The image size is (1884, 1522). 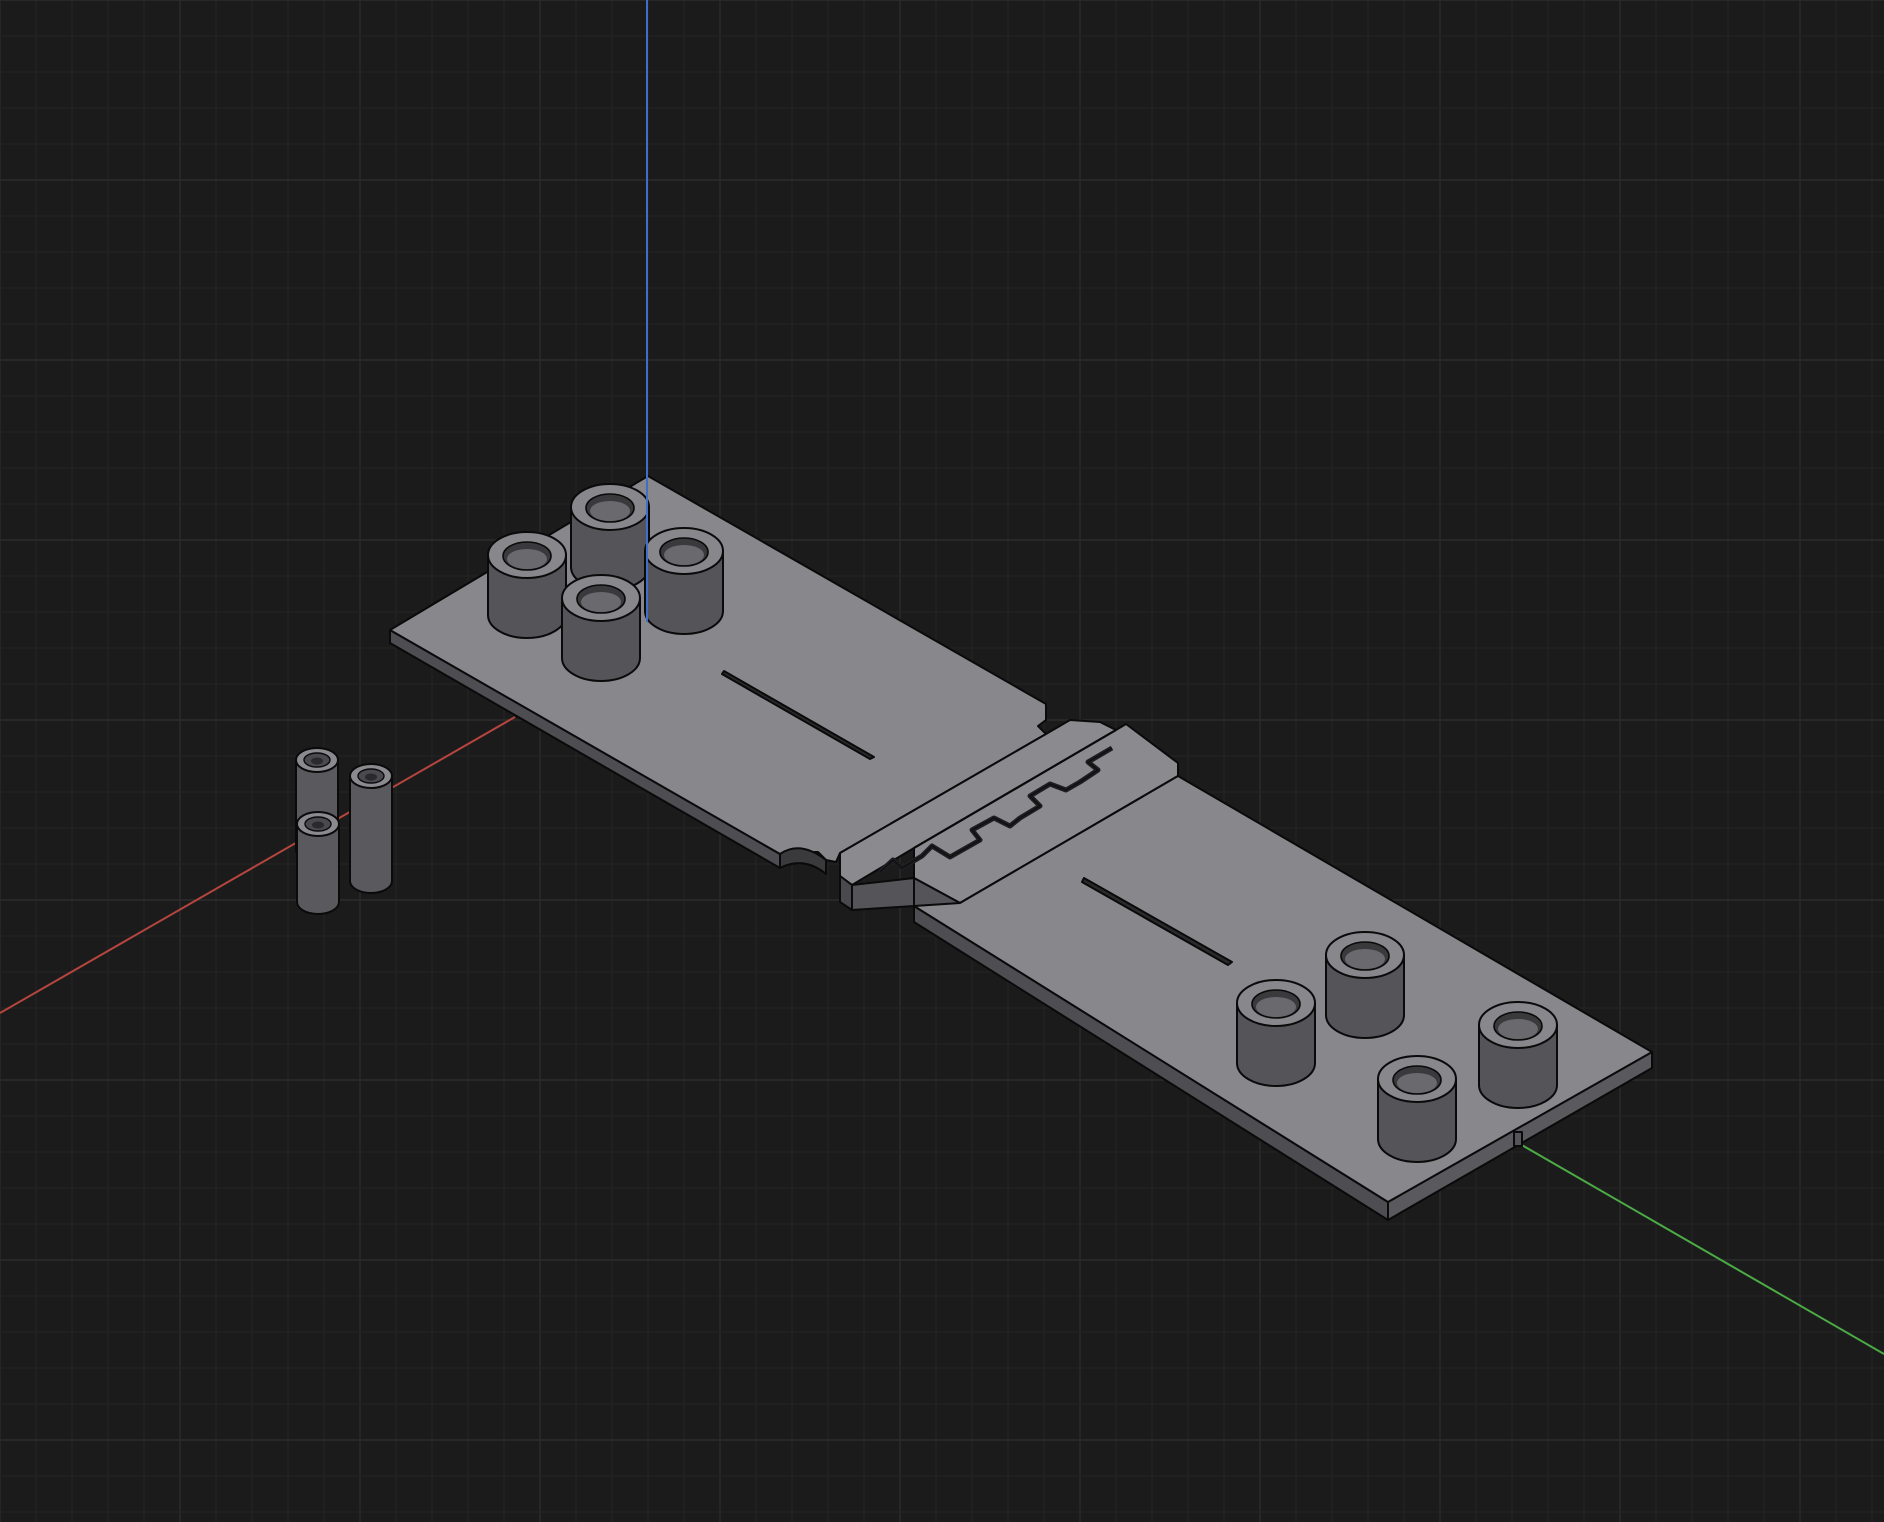 What do you see at coordinates (1701, 1249) in the screenshot?
I see `y-axis-line` at bounding box center [1701, 1249].